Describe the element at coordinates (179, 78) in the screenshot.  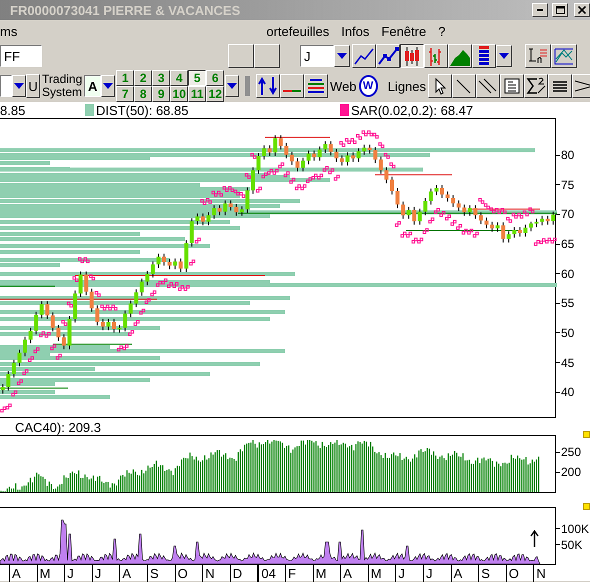
I see `layout-button: 4` at that location.